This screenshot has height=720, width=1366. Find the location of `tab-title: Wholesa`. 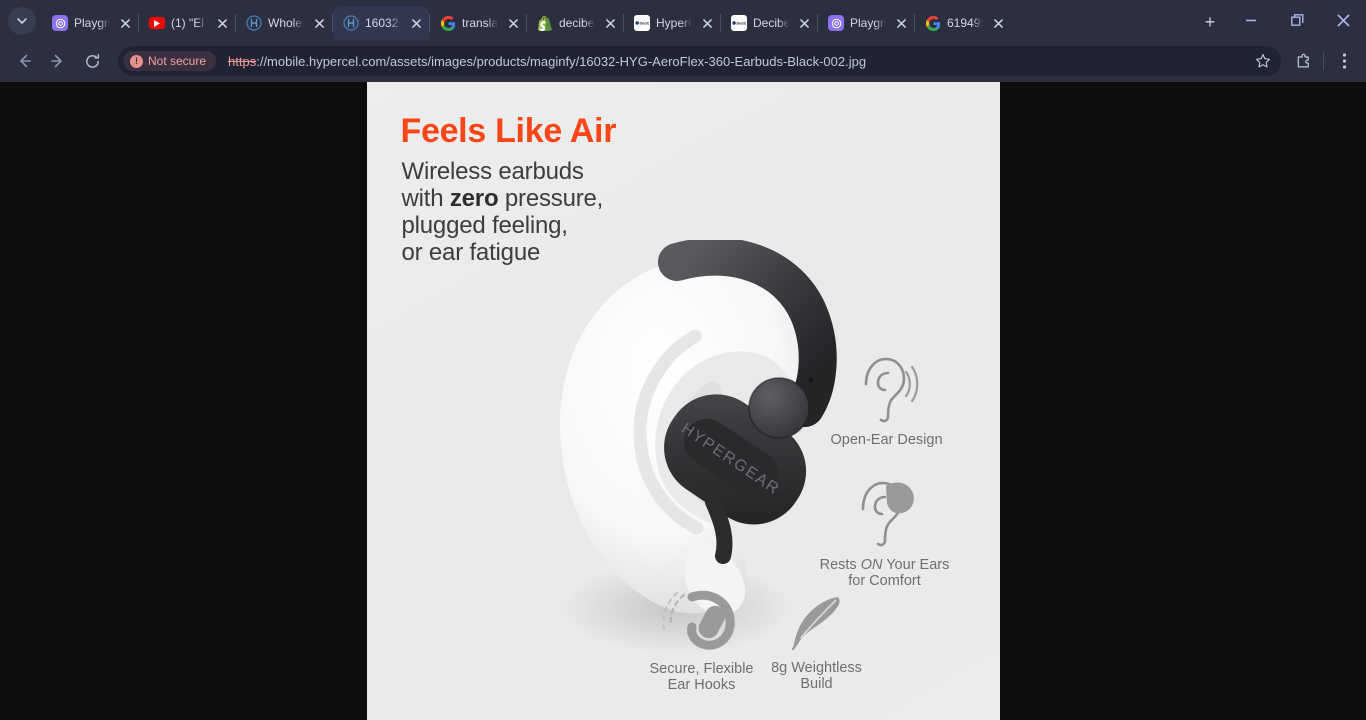

tab-title: Wholesa is located at coordinates (286, 23).